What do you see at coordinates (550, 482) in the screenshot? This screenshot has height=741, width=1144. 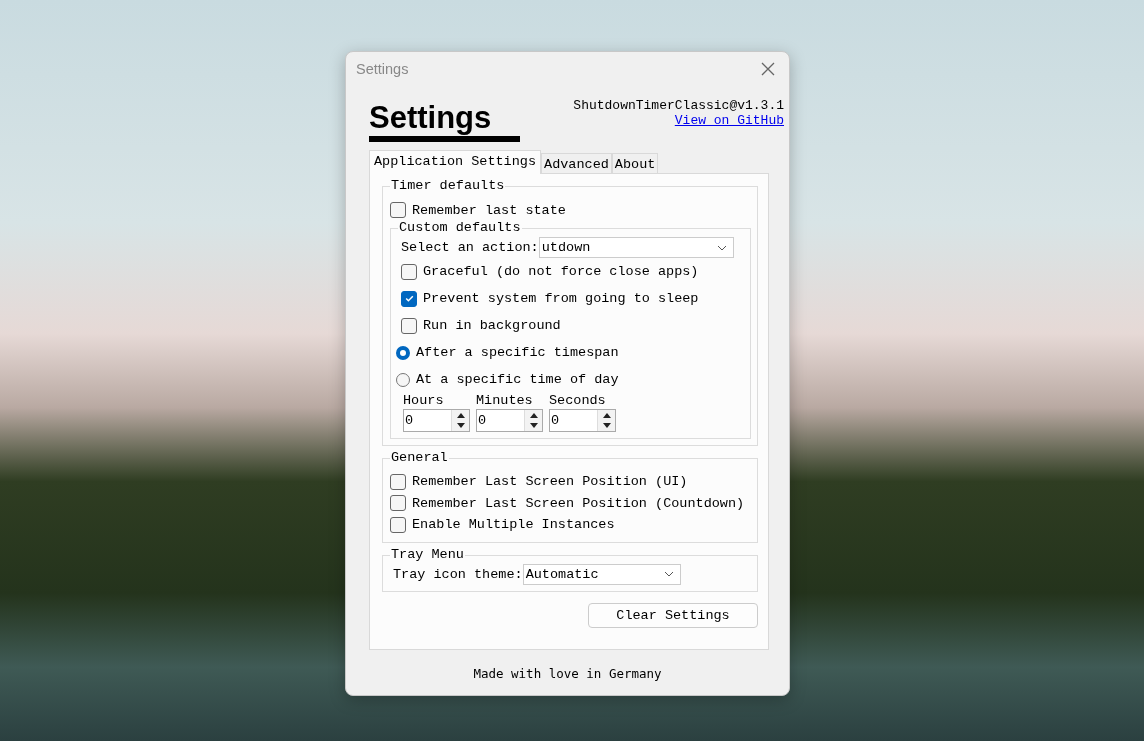 I see `checkbox-label: Remember Last Screen Position (UI)` at bounding box center [550, 482].